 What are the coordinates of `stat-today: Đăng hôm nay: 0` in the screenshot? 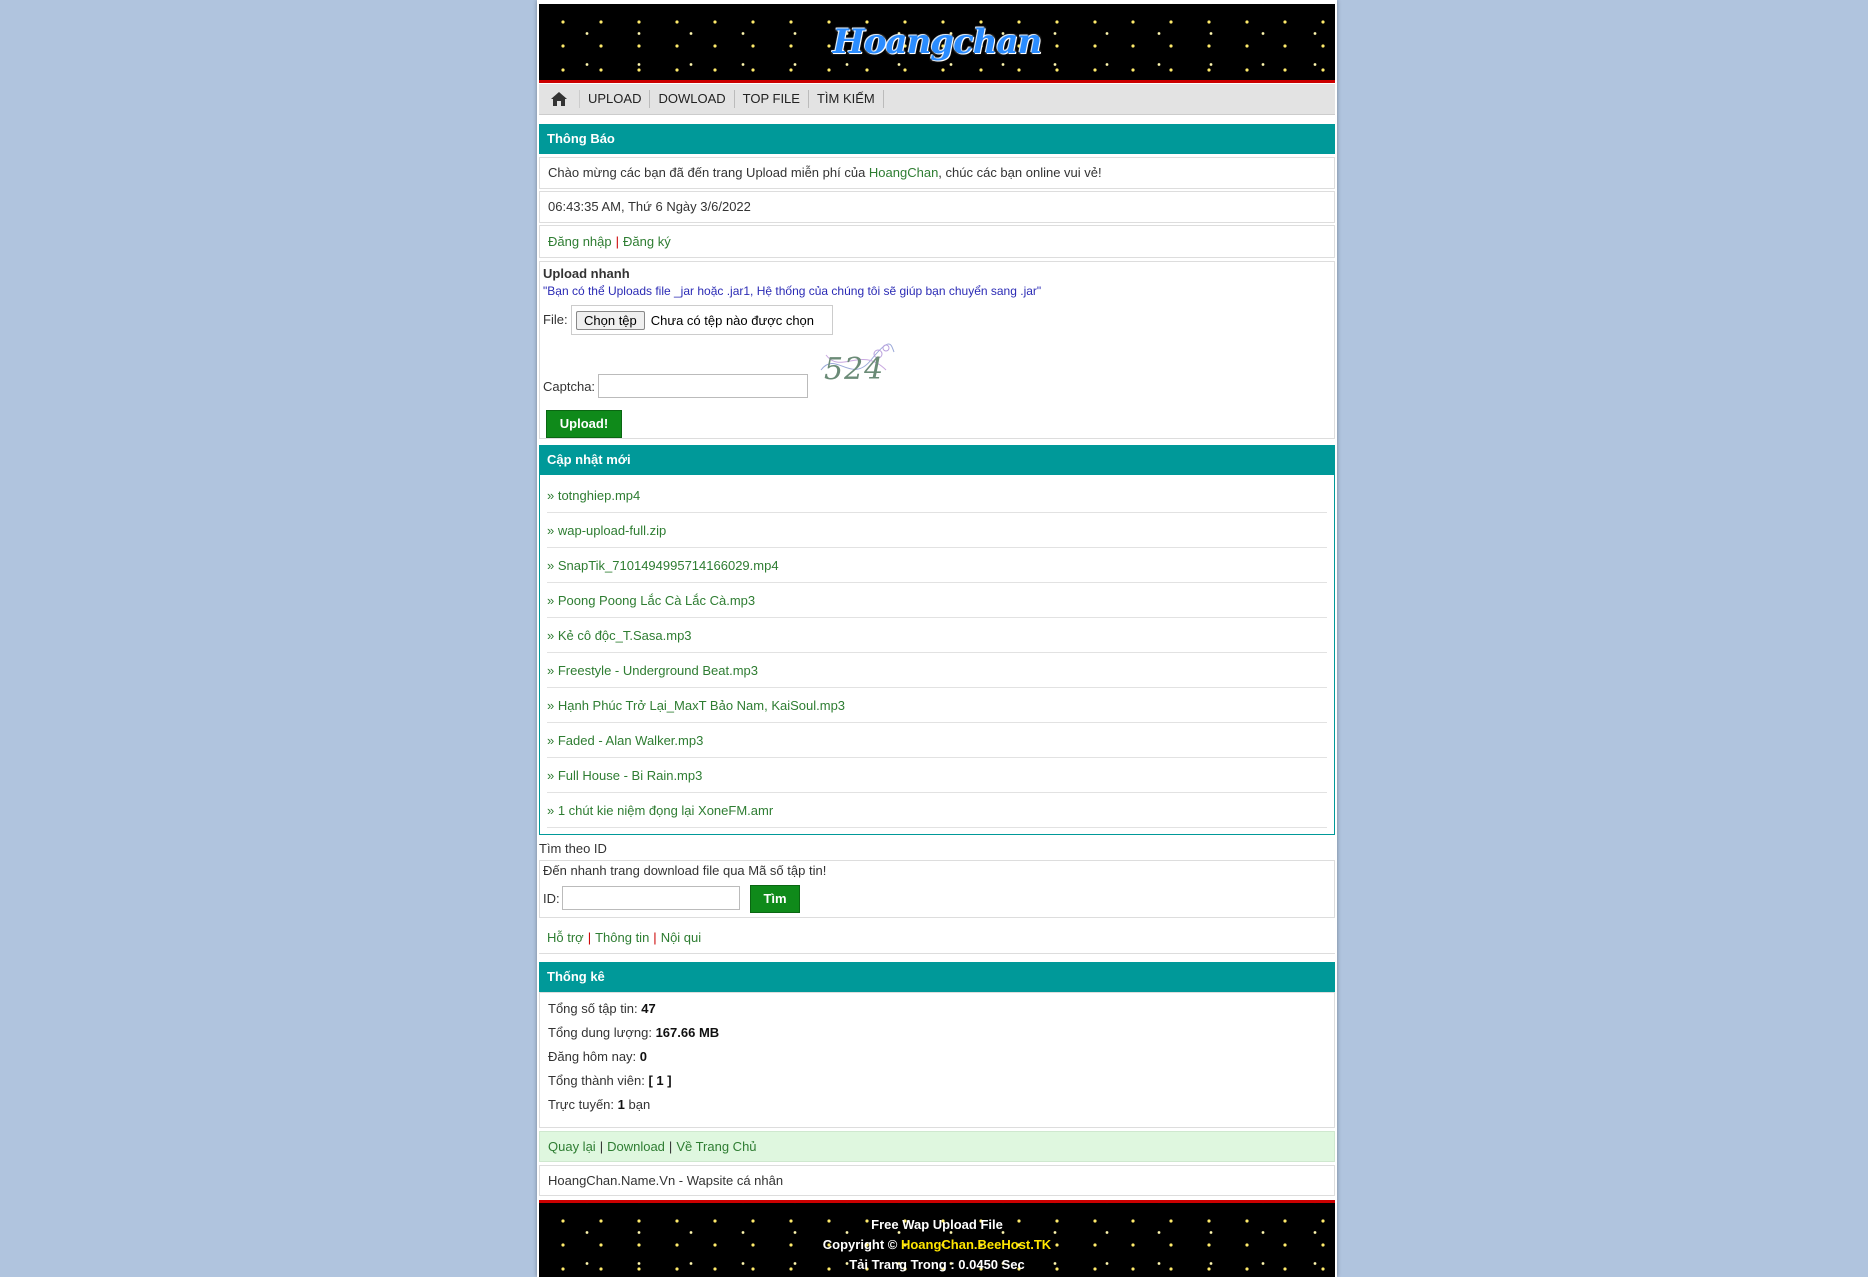 It's located at (597, 1056).